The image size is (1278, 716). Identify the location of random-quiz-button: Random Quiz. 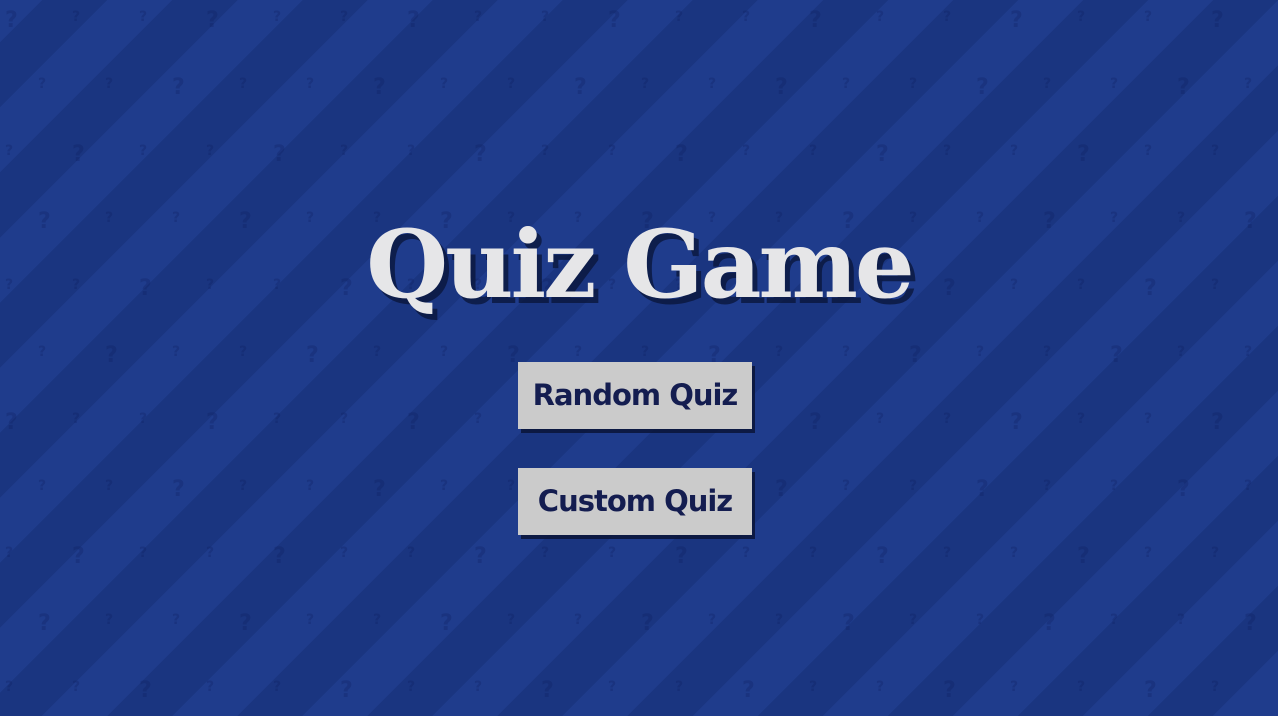
(635, 395).